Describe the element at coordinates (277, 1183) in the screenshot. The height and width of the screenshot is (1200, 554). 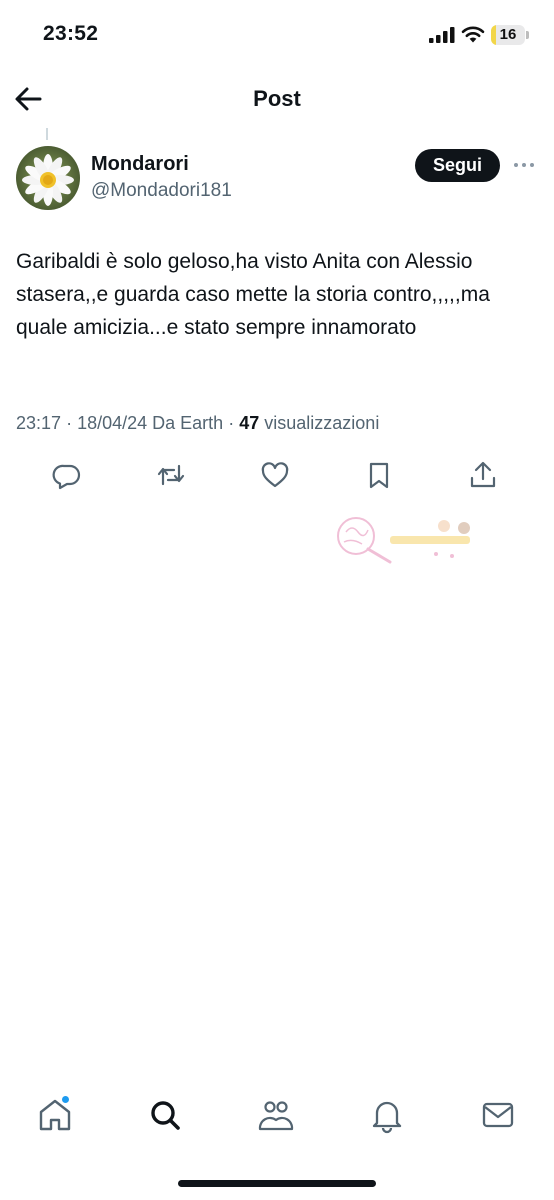
I see `home-indicator` at that location.